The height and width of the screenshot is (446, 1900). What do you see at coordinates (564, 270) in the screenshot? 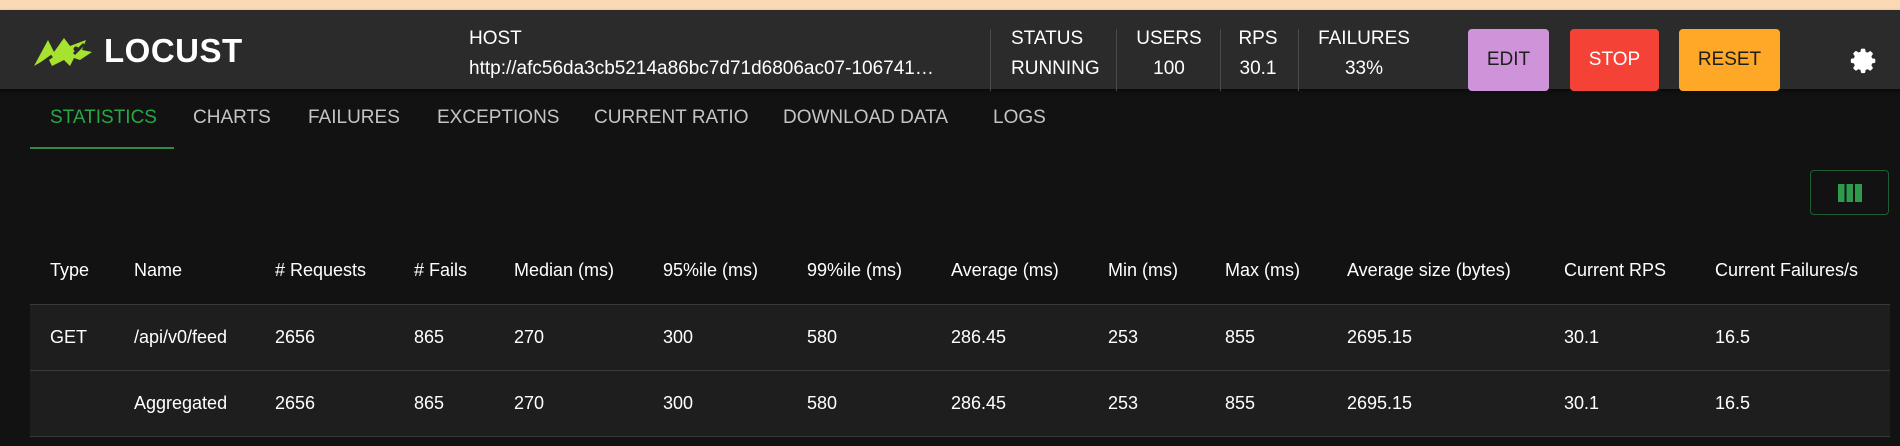
I see `column-header: Median (ms)` at bounding box center [564, 270].